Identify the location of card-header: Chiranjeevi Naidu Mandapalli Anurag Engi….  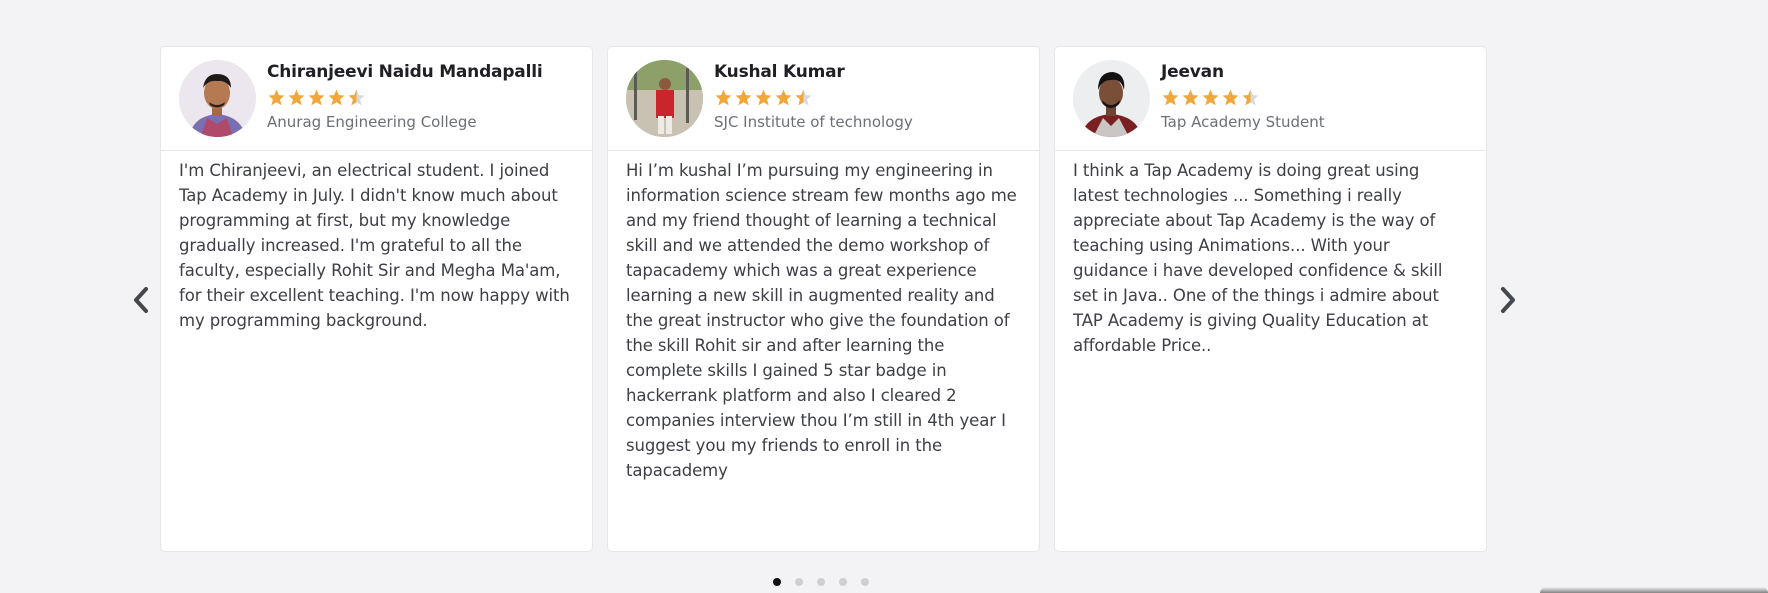
(376, 99).